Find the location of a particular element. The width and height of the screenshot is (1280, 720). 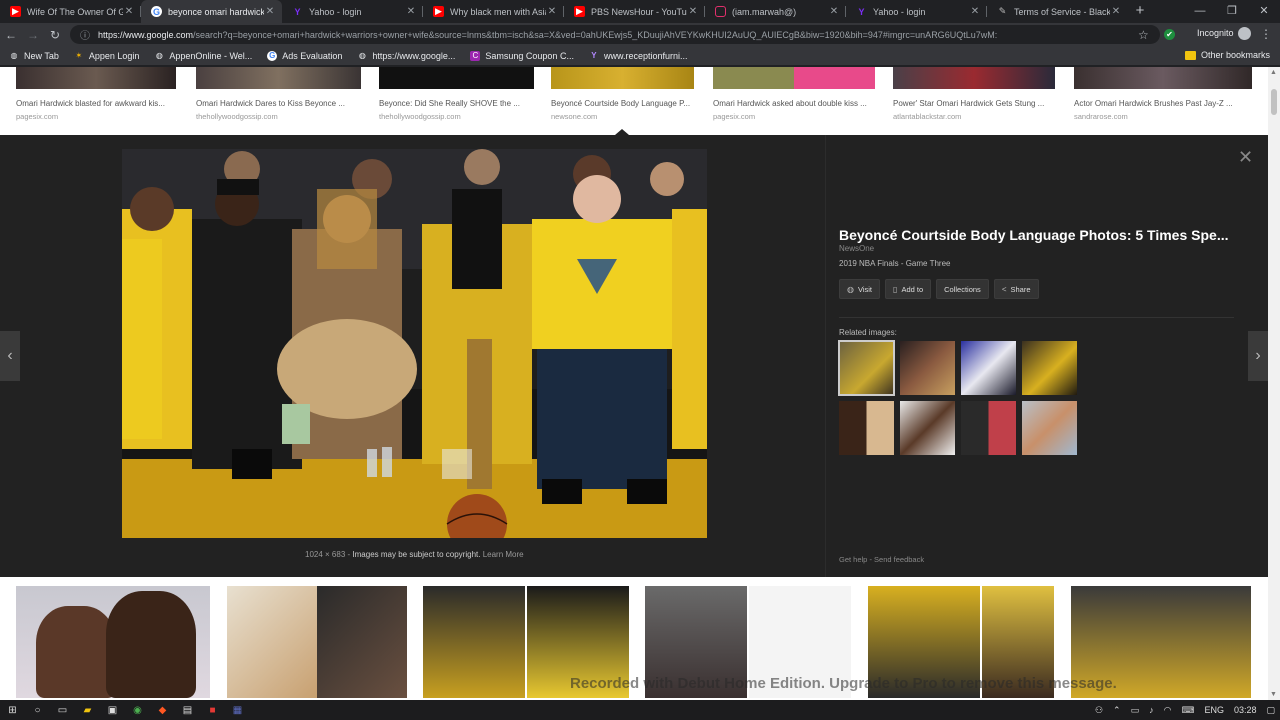

collections-button: Collections is located at coordinates (962, 289).